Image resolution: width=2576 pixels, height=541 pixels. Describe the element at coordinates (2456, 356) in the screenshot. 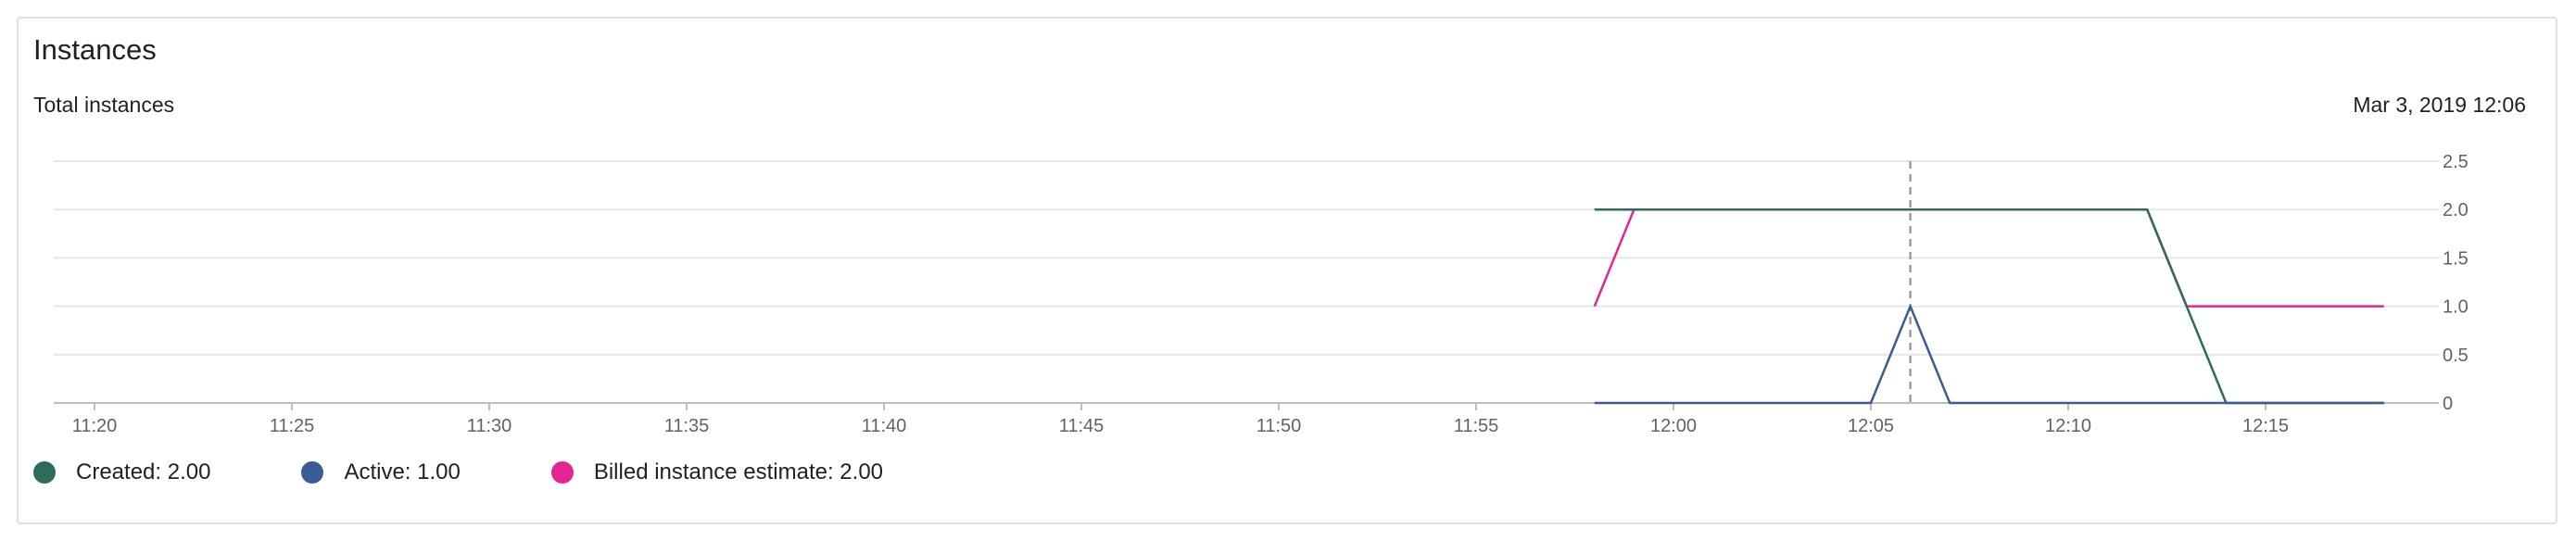

I see `y-tick-label: 0.5` at that location.